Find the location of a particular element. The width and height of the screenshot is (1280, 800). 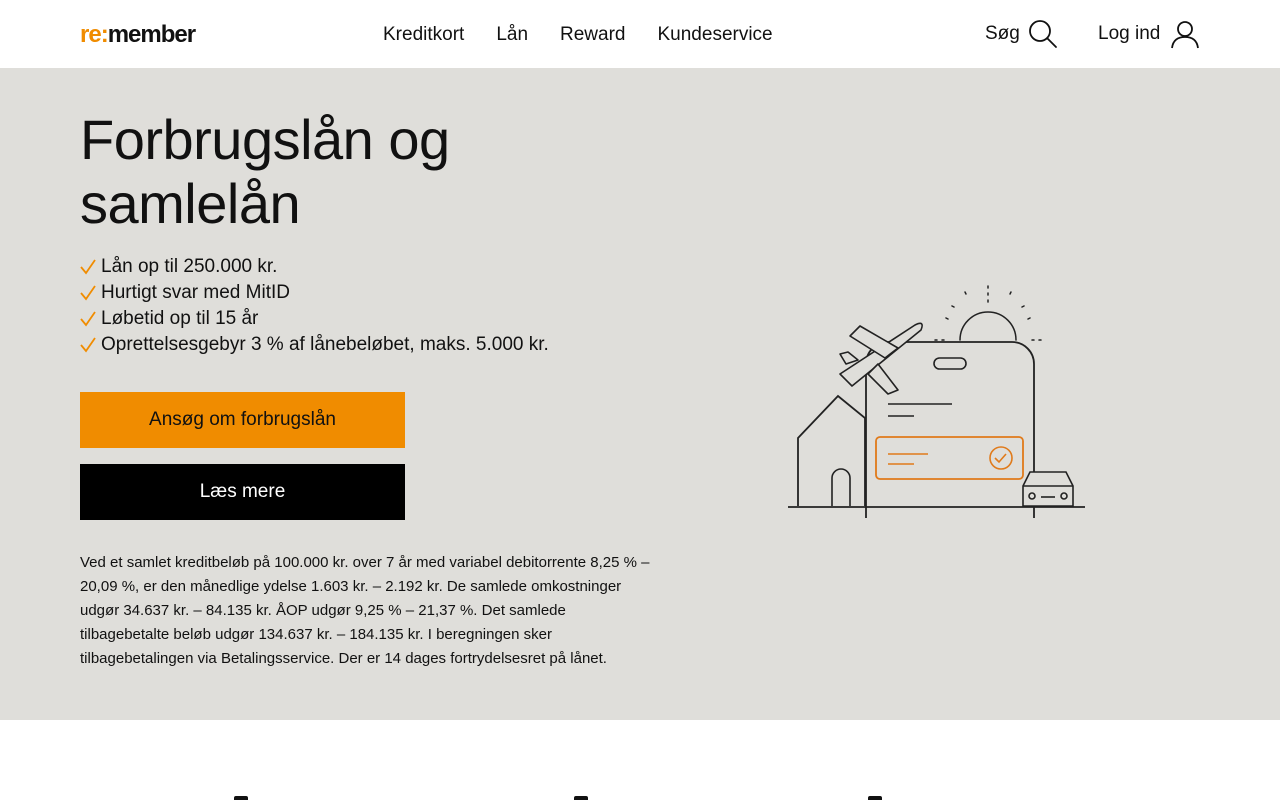

feature-item: Løbetid op til 15 år is located at coordinates (314, 319).